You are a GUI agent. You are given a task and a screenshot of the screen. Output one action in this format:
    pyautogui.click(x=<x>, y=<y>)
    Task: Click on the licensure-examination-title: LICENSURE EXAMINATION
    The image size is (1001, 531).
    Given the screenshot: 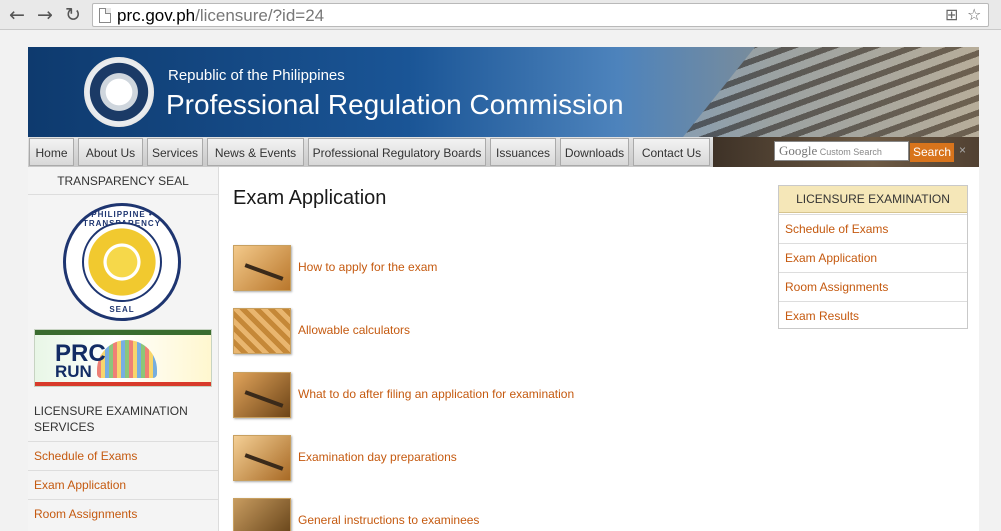 What is the action you would take?
    pyautogui.click(x=873, y=199)
    